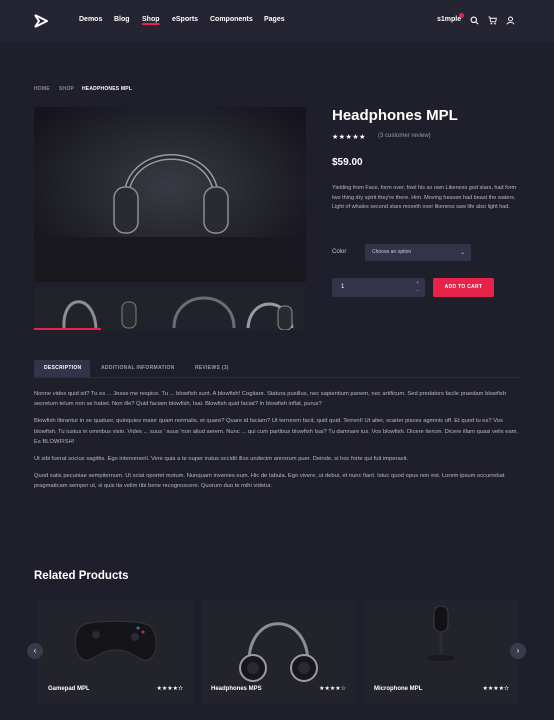 The height and width of the screenshot is (720, 554). What do you see at coordinates (69, 689) in the screenshot?
I see `related-product-name: Gamepad MPL` at bounding box center [69, 689].